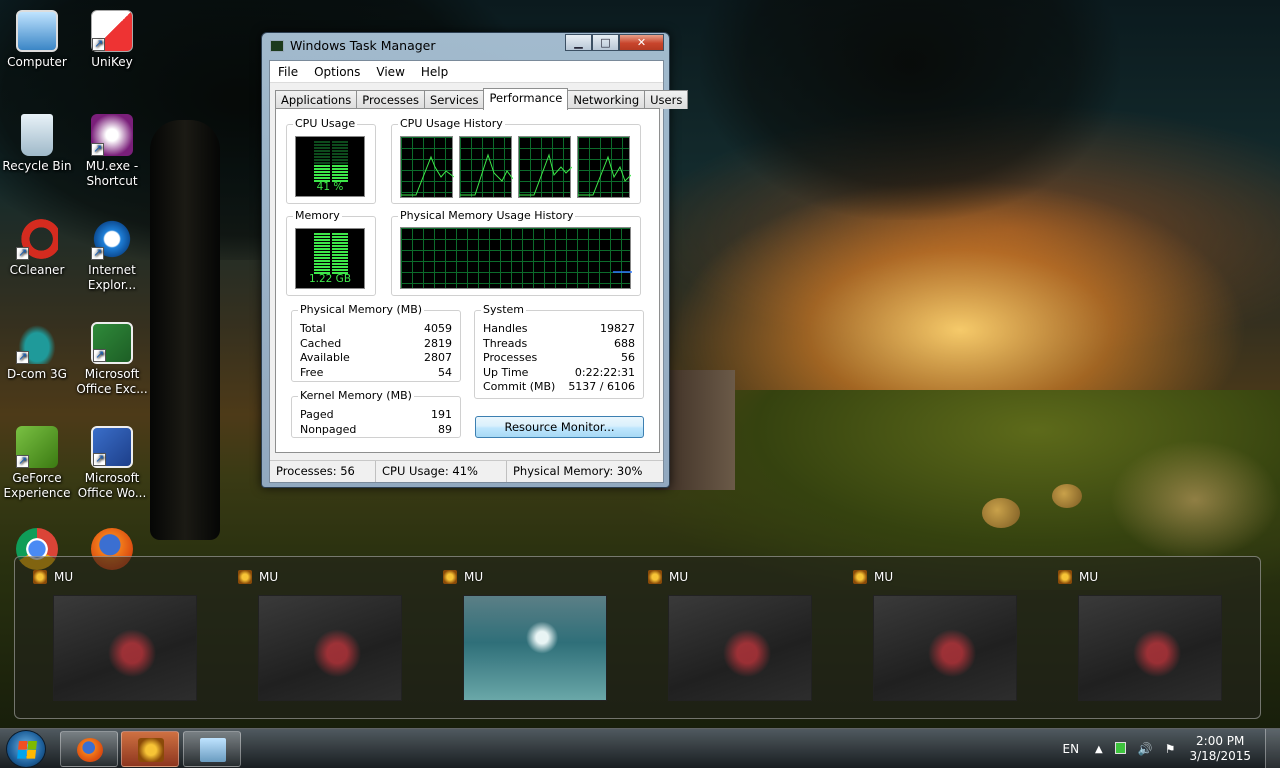  I want to click on taskbar-mu-button, so click(150, 749).